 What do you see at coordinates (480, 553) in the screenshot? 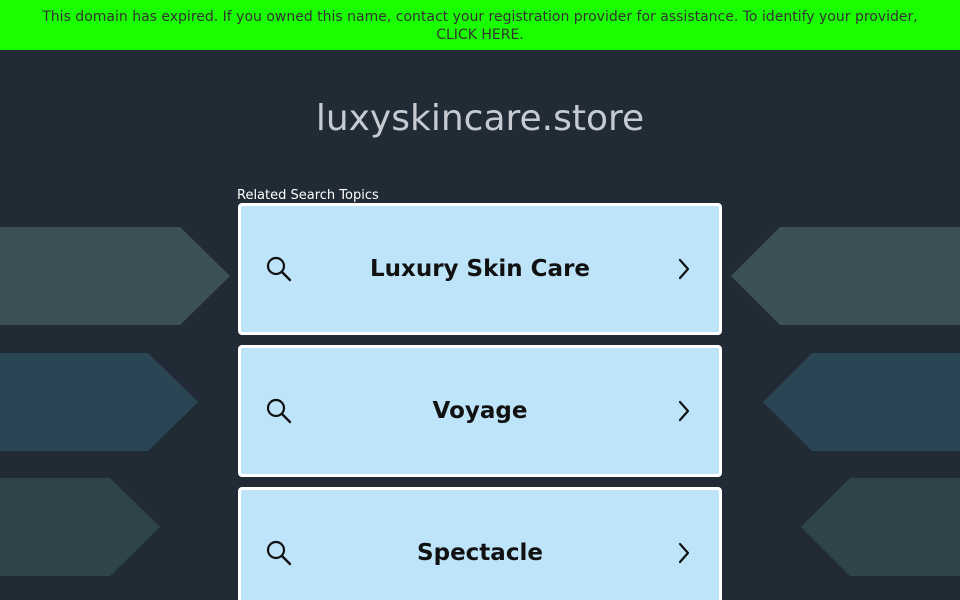
I see `topic-label: Spectacle` at bounding box center [480, 553].